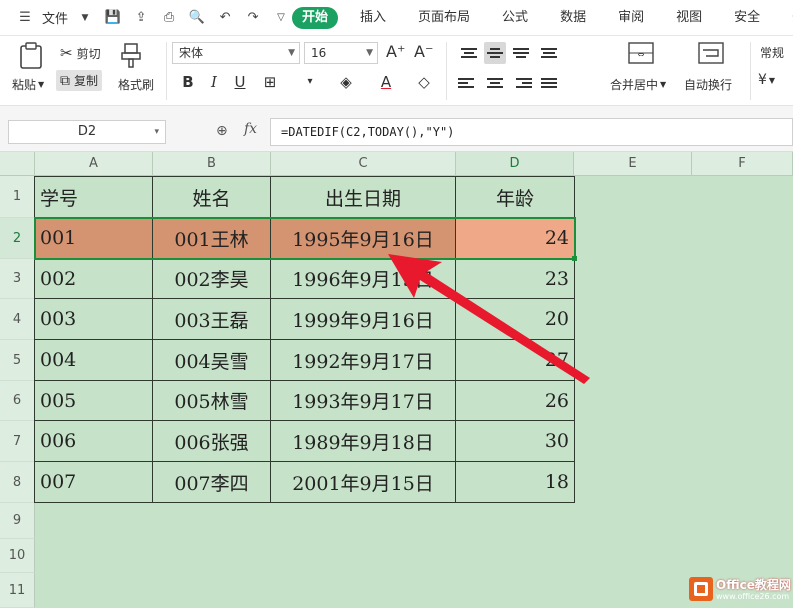 This screenshot has height=608, width=793. What do you see at coordinates (94, 164) in the screenshot?
I see `column-header-a: A` at bounding box center [94, 164].